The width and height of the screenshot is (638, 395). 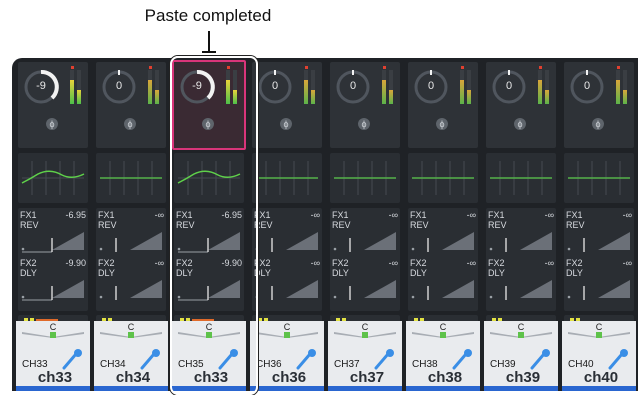 I want to click on channel-name: ch39, so click(x=523, y=377).